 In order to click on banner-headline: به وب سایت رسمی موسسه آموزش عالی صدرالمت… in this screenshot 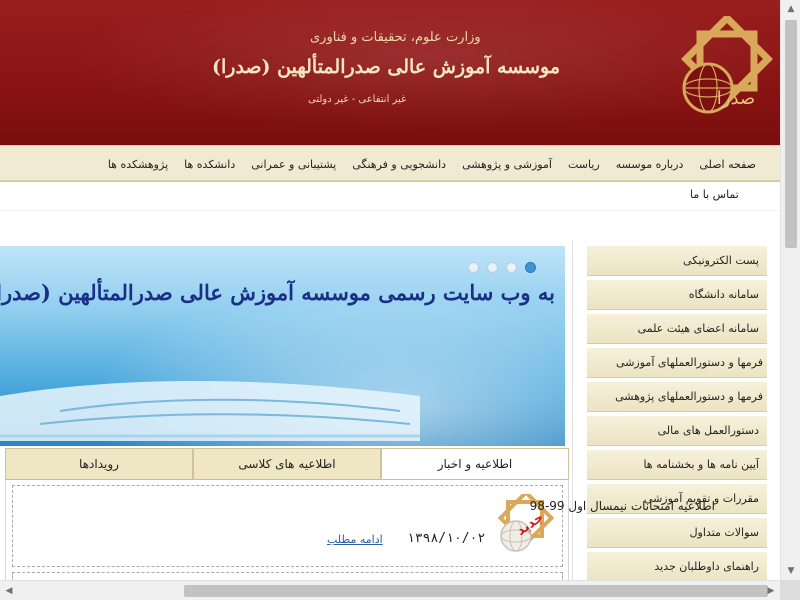, I will do `click(277, 292)`.